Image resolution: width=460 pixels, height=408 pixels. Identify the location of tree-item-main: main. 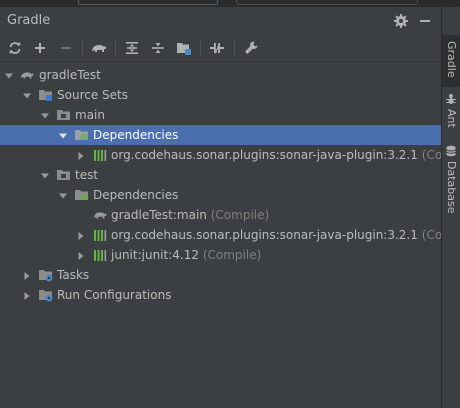
(220, 115).